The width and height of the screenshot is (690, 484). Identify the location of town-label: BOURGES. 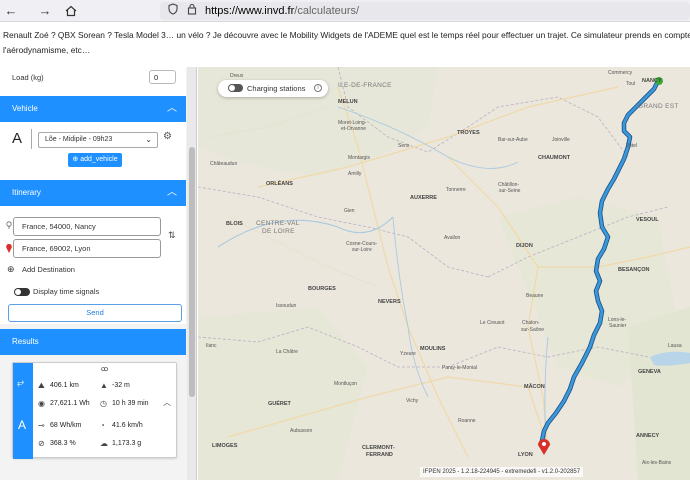
(322, 289).